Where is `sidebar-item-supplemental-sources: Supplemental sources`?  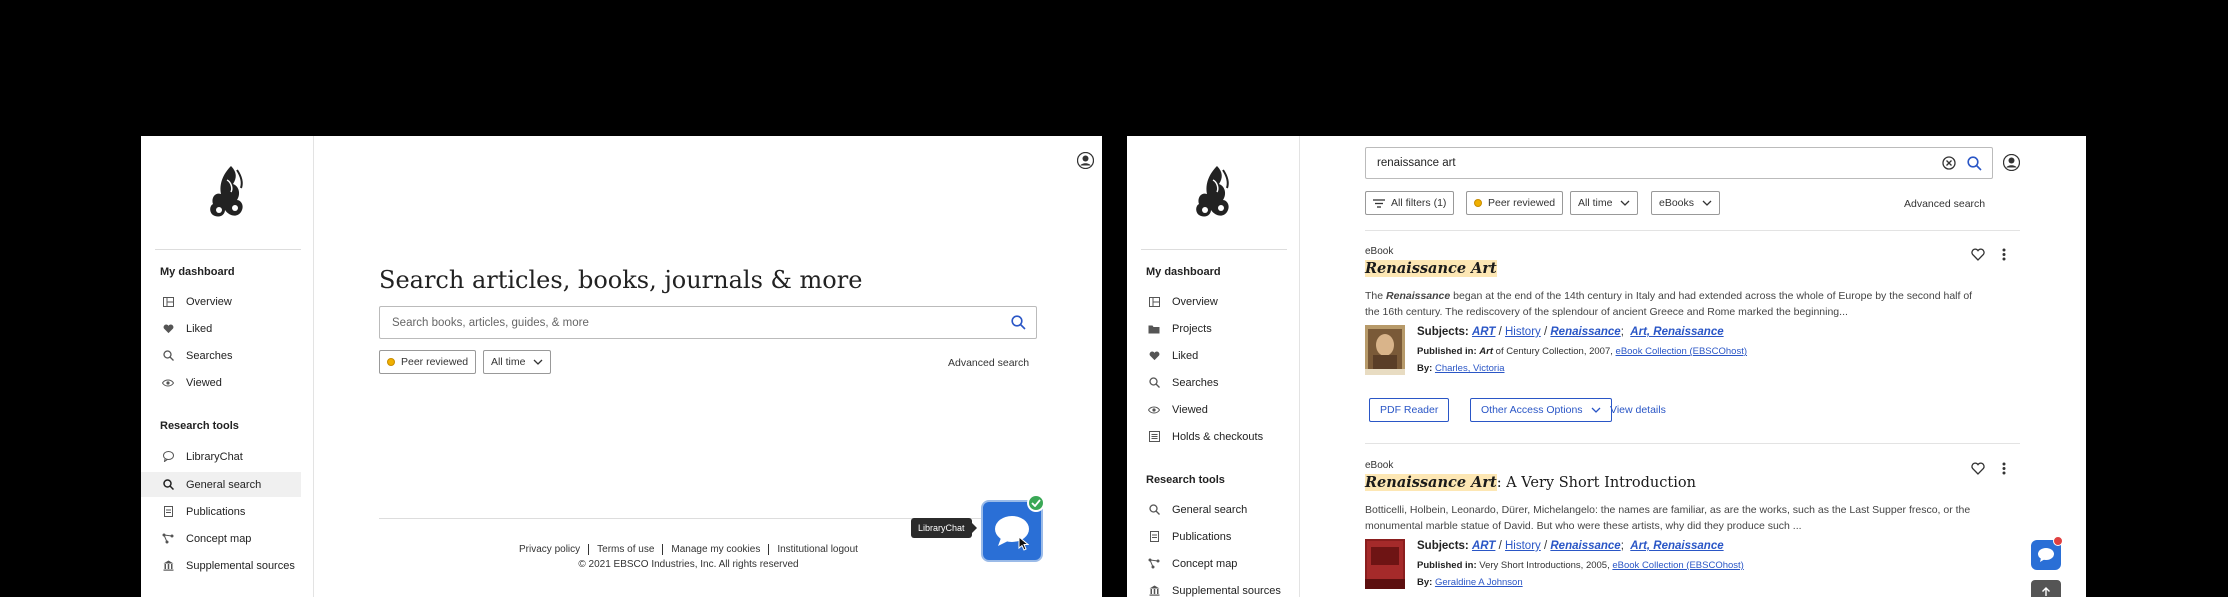 sidebar-item-supplemental-sources: Supplemental sources is located at coordinates (1207, 587).